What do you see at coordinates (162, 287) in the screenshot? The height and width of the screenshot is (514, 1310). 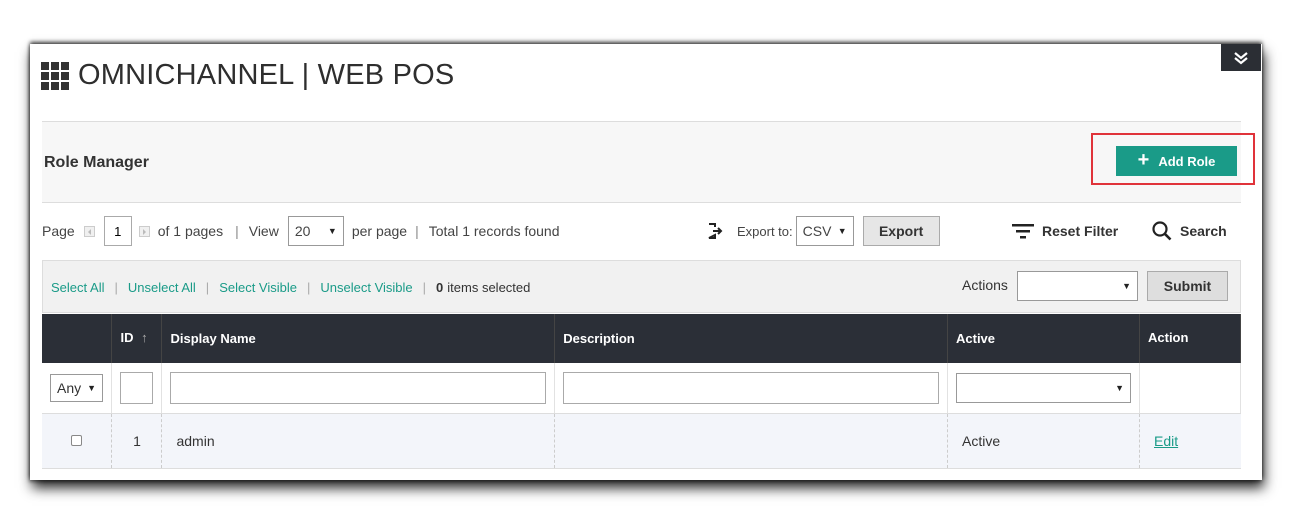 I see `unselect-all-link: Unselect All` at bounding box center [162, 287].